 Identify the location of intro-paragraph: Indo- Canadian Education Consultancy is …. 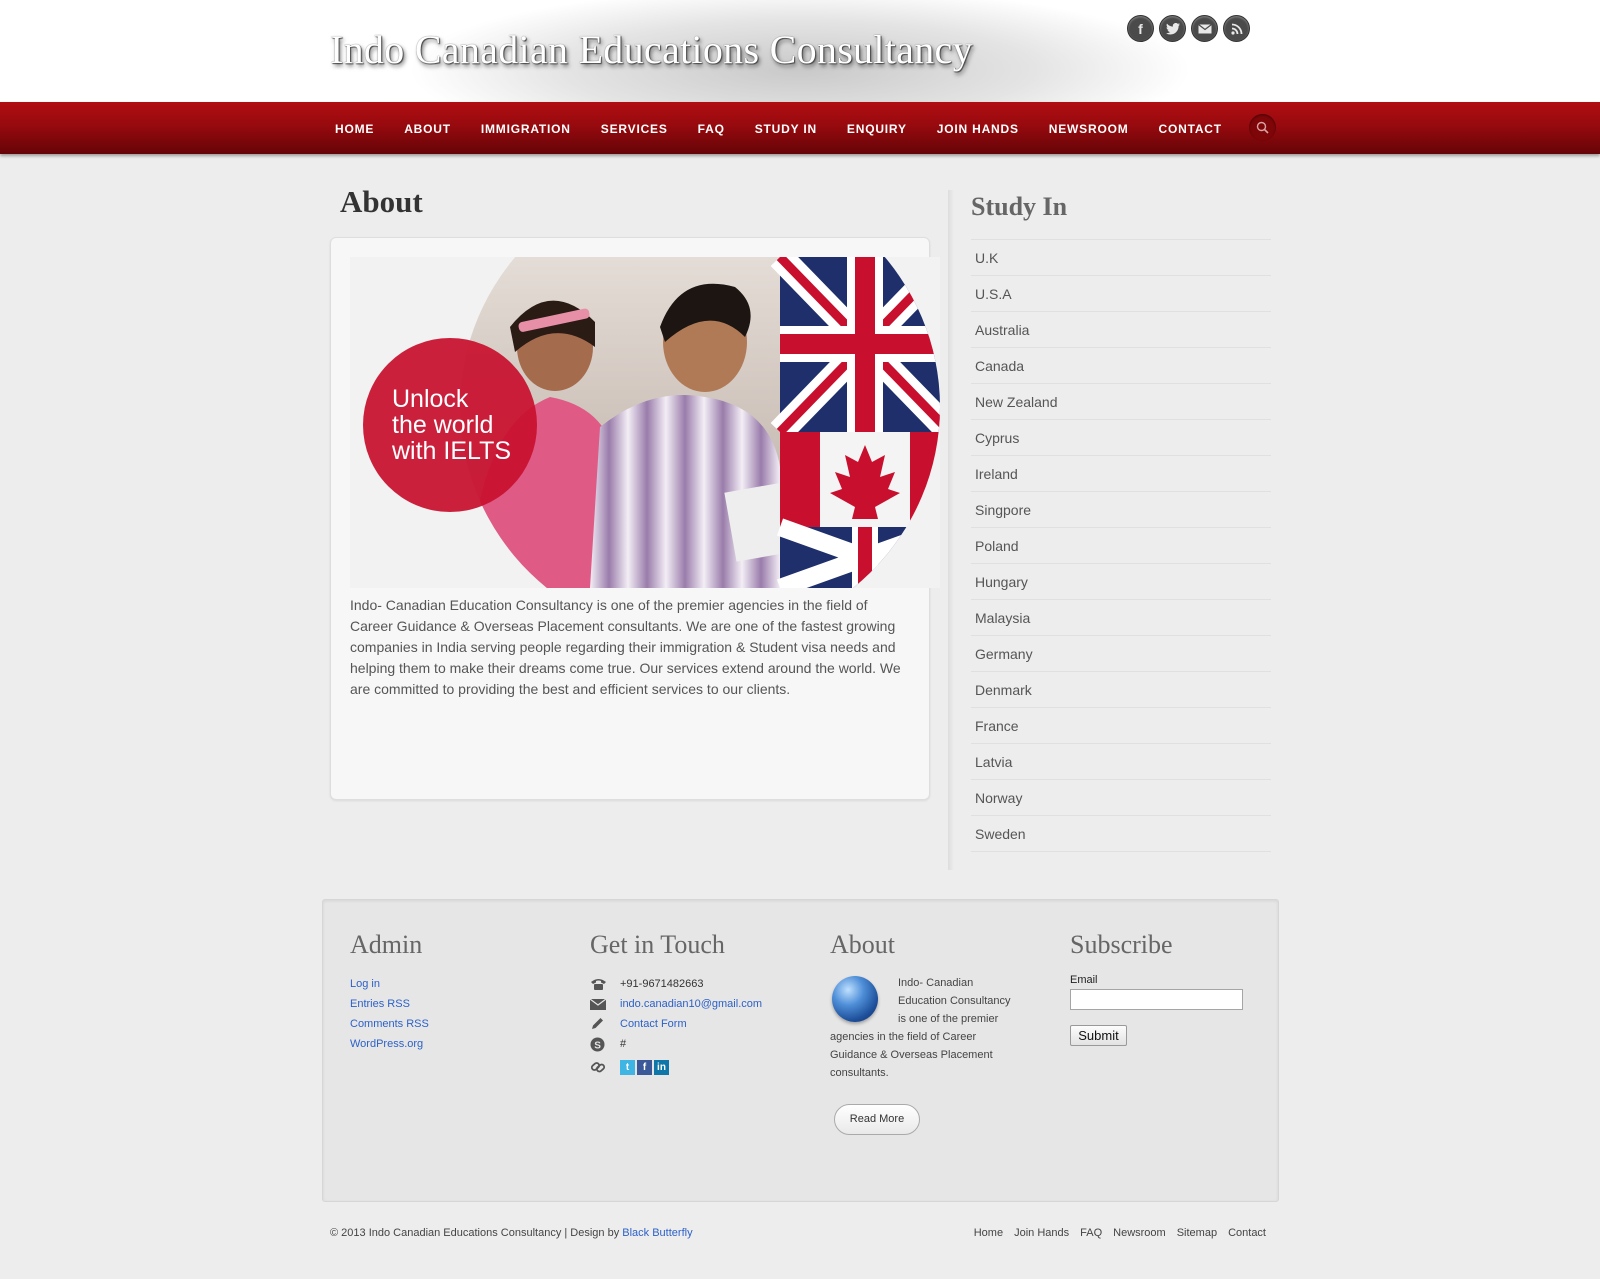
(625, 647).